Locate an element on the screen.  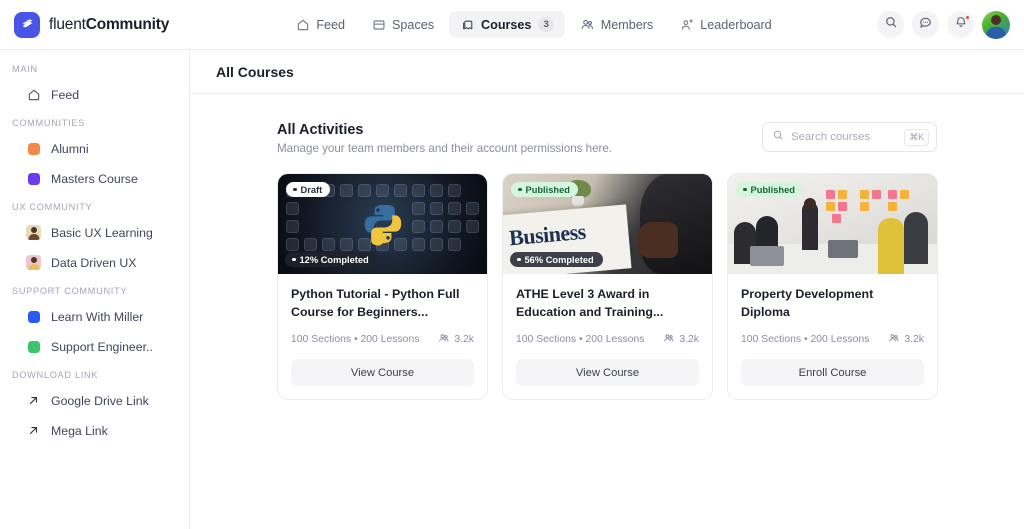
course-meta-left: 100 Sections • 200 Lessons is located at coordinates (580, 339).